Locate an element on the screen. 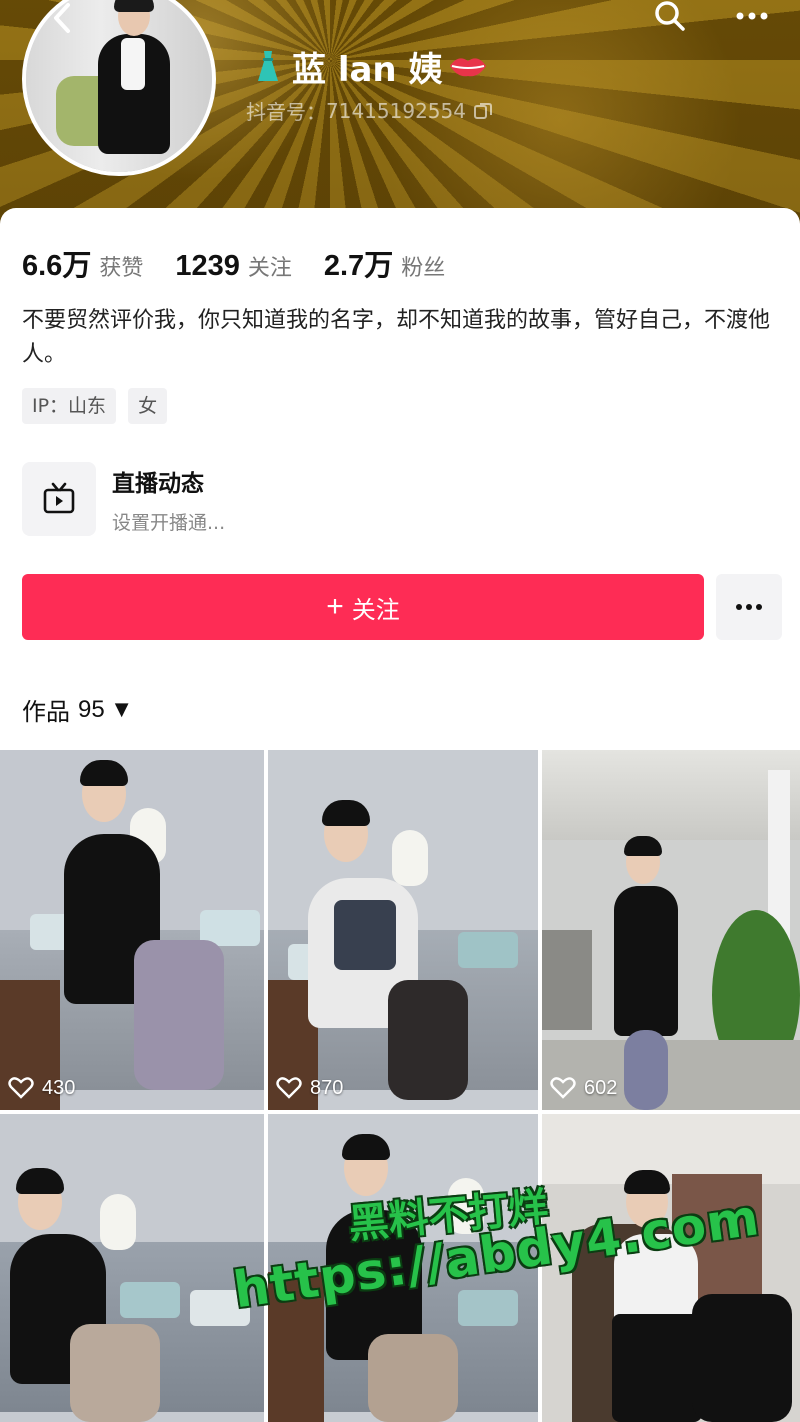  more-options-button is located at coordinates (752, 17).